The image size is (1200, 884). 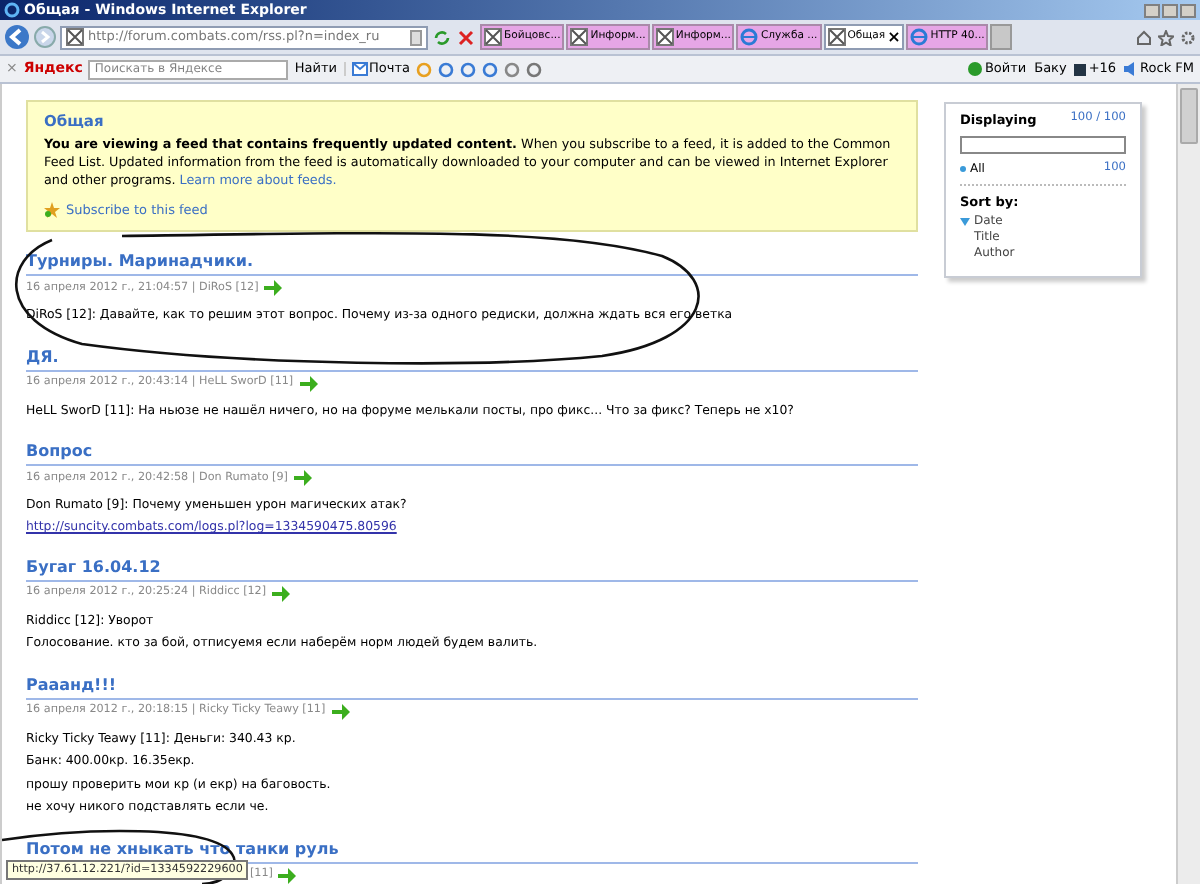 I want to click on speaker-icon, so click(x=1131, y=69).